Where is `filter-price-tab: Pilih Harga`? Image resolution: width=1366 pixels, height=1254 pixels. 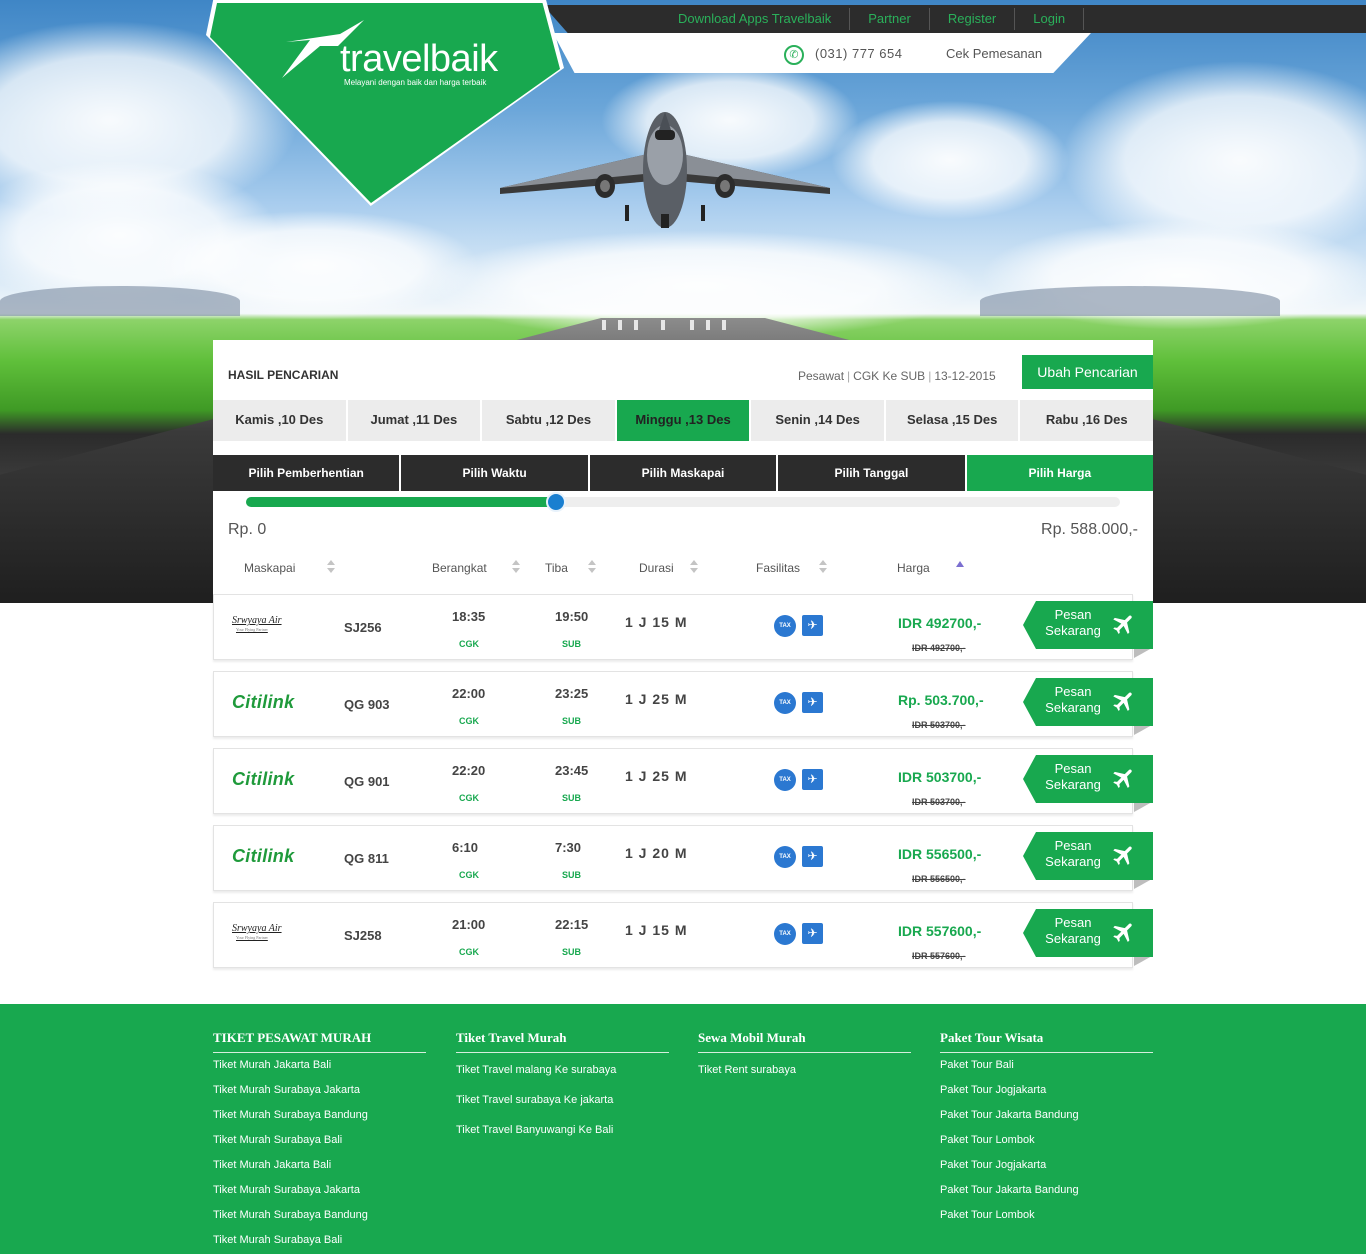 filter-price-tab: Pilih Harga is located at coordinates (1060, 473).